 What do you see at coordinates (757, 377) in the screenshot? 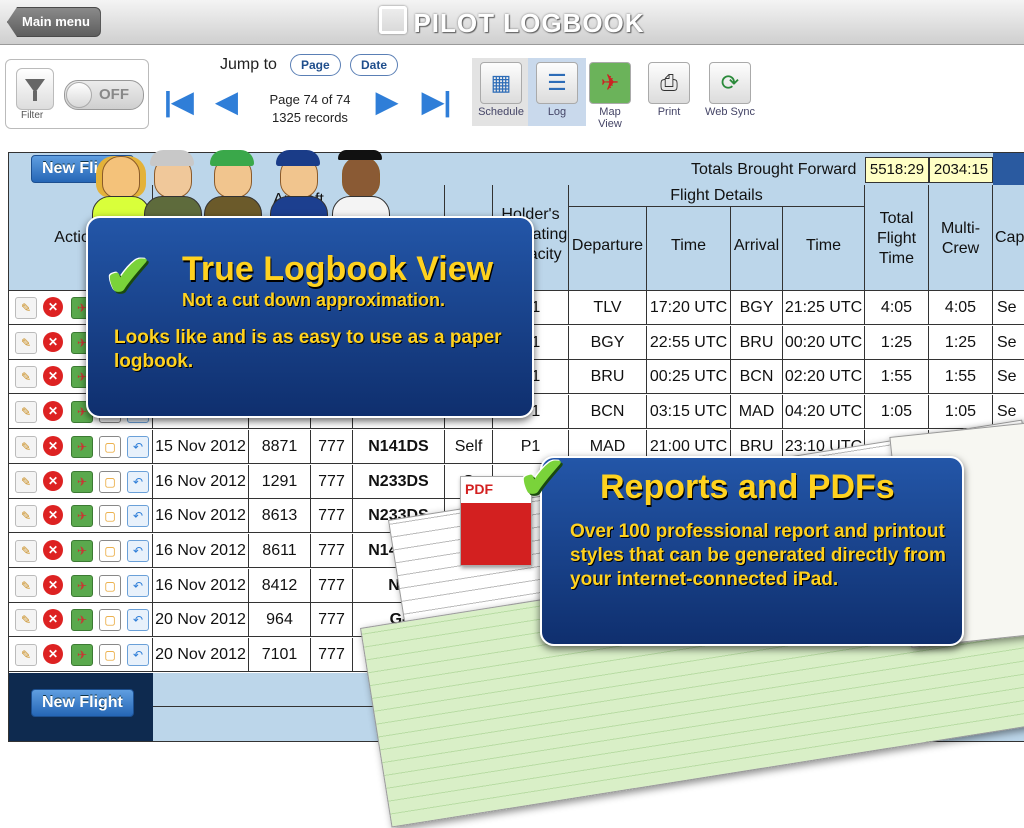
I see `row-arrival: BCN` at bounding box center [757, 377].